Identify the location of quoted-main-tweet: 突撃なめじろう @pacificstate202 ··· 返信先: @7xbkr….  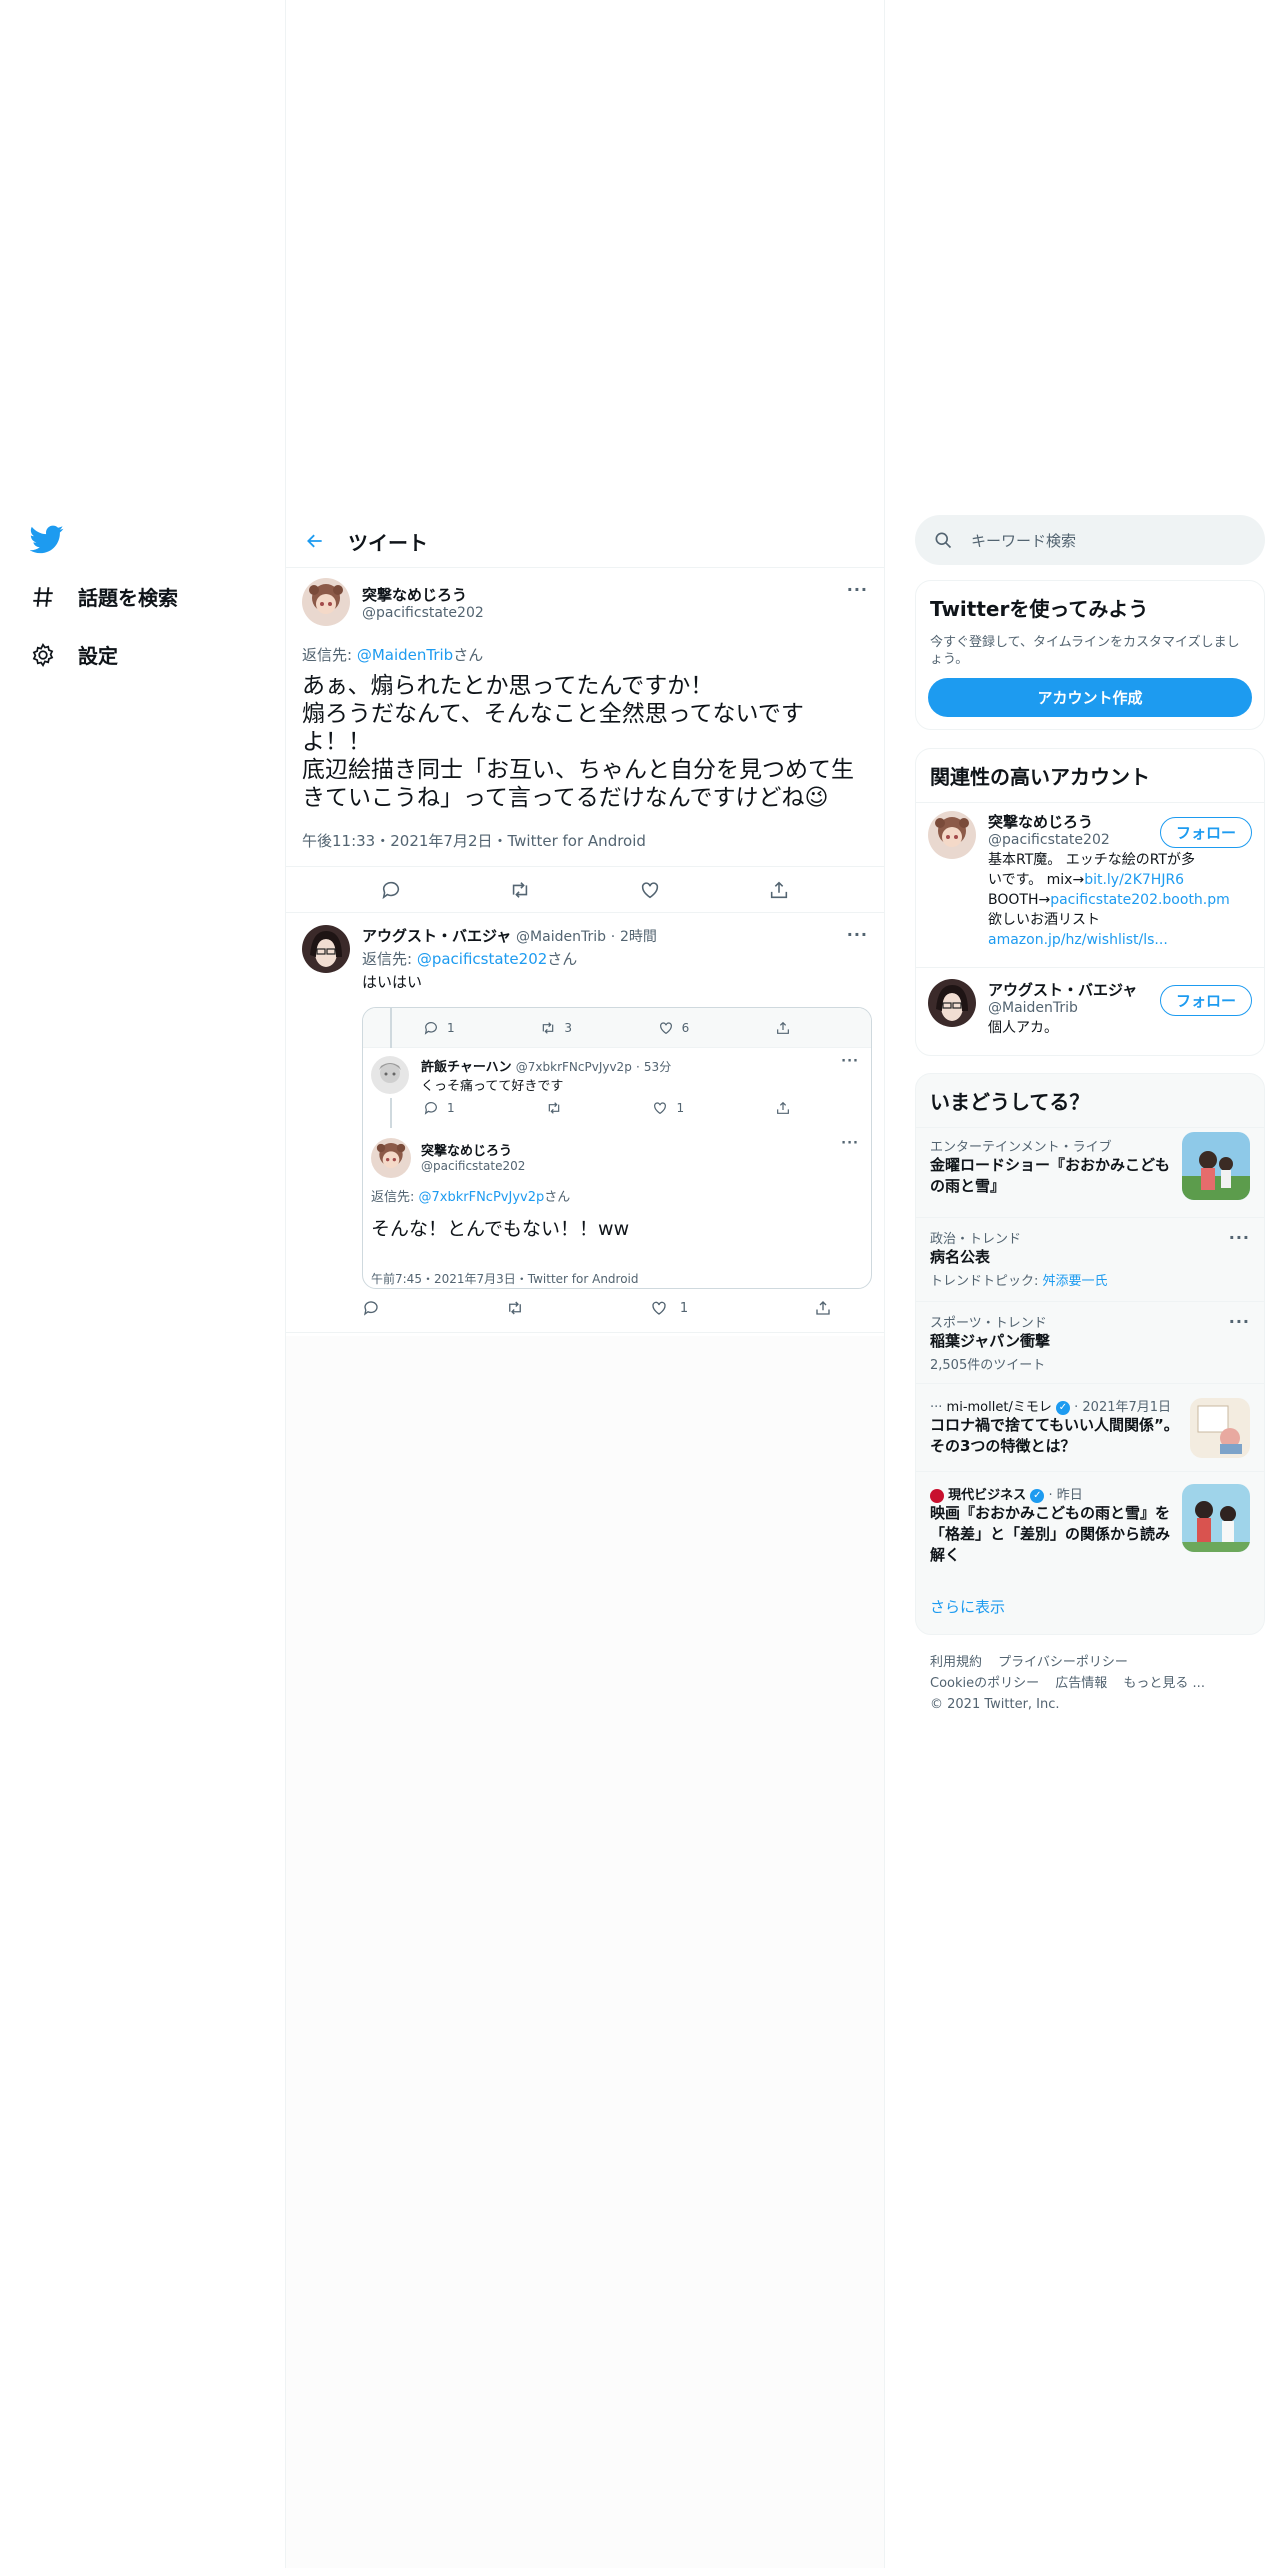
(617, 1208).